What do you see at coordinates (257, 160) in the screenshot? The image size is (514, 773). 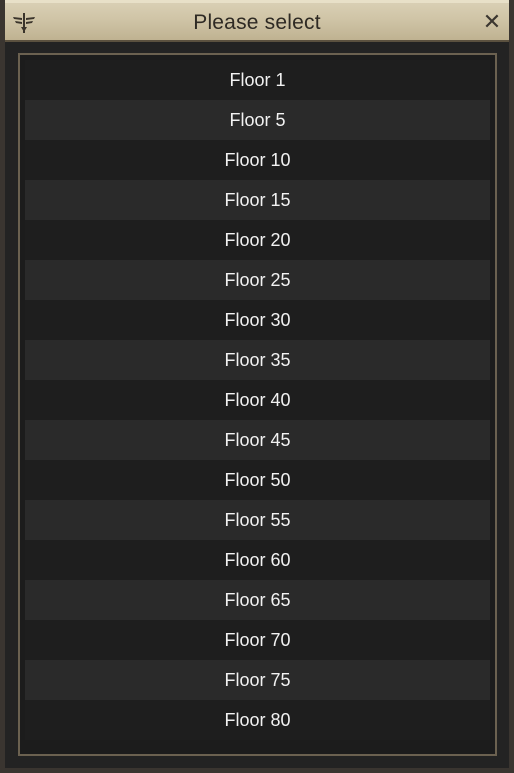 I see `floor-option: Floor 10` at bounding box center [257, 160].